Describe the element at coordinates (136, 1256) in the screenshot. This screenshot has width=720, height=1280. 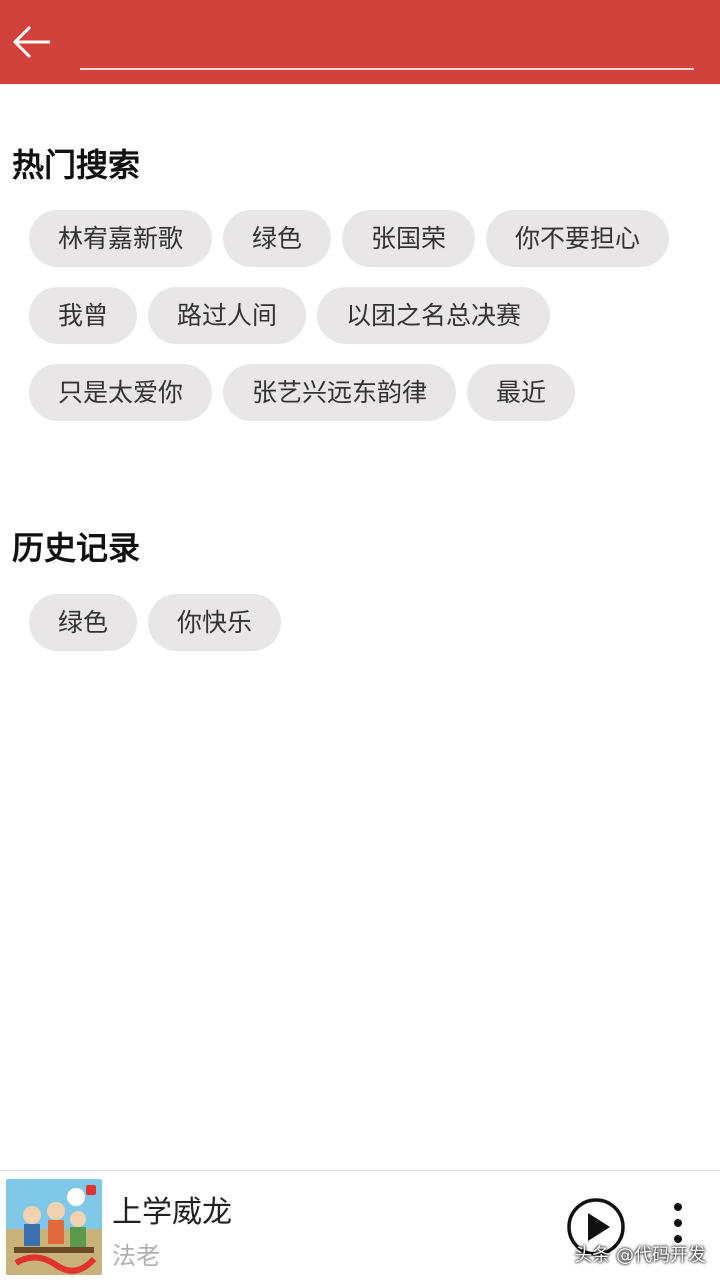
I see `song-artist: 法老` at that location.